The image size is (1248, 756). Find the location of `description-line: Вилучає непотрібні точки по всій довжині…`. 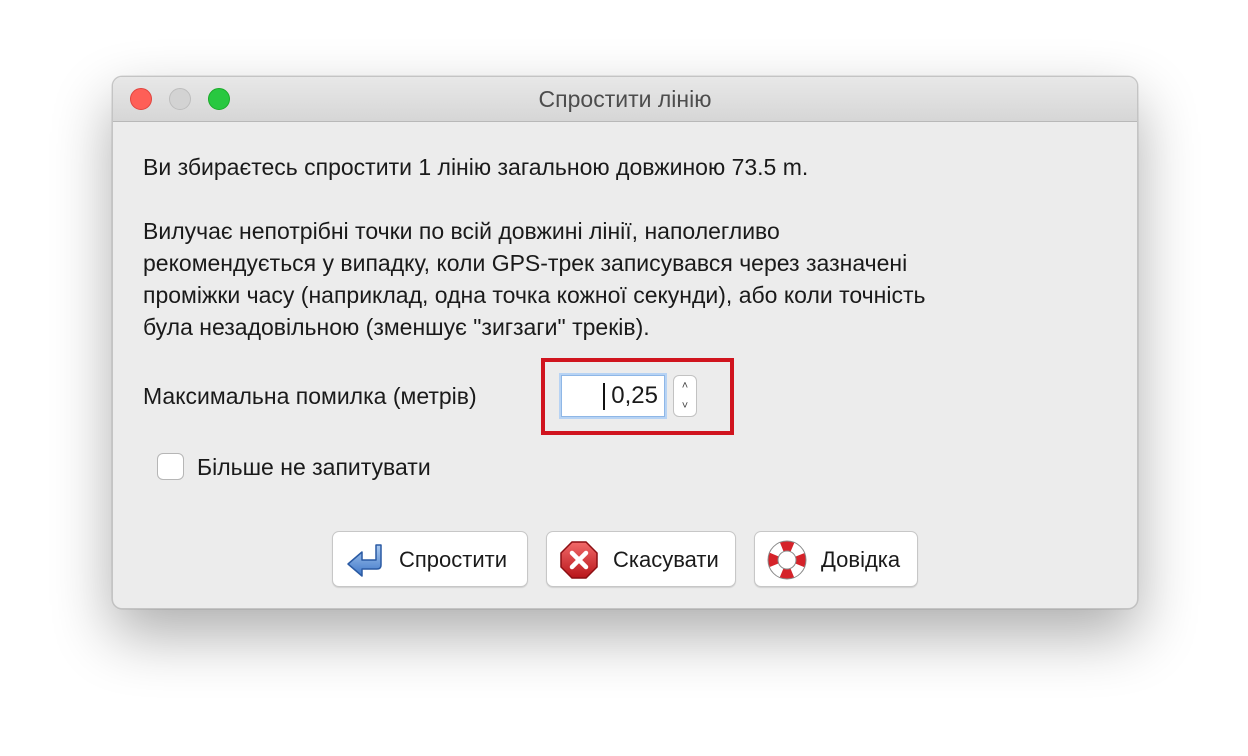

description-line: Вилучає непотрібні точки по всій довжині… is located at coordinates (461, 231).